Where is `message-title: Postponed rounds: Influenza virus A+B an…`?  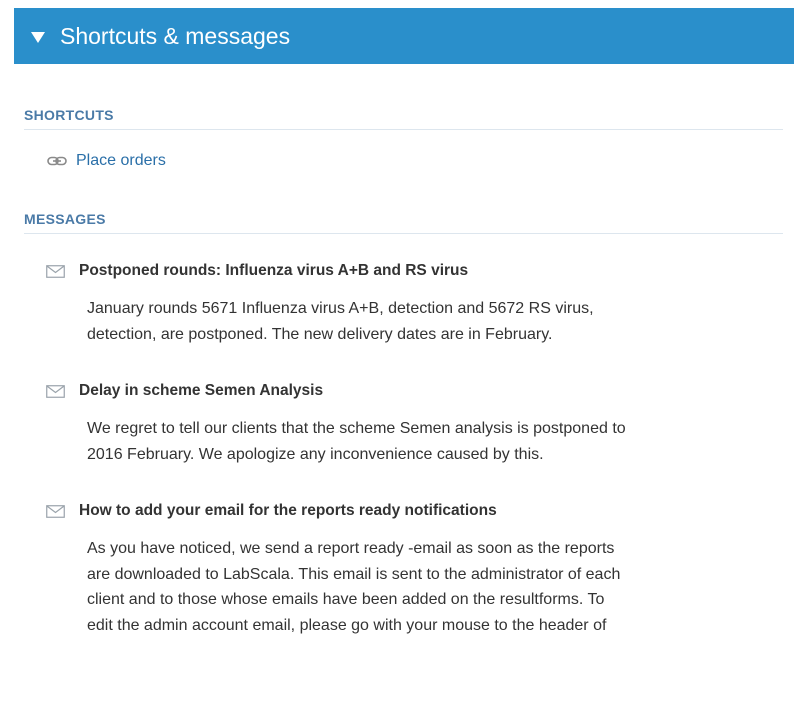 message-title: Postponed rounds: Influenza virus A+B an… is located at coordinates (274, 270).